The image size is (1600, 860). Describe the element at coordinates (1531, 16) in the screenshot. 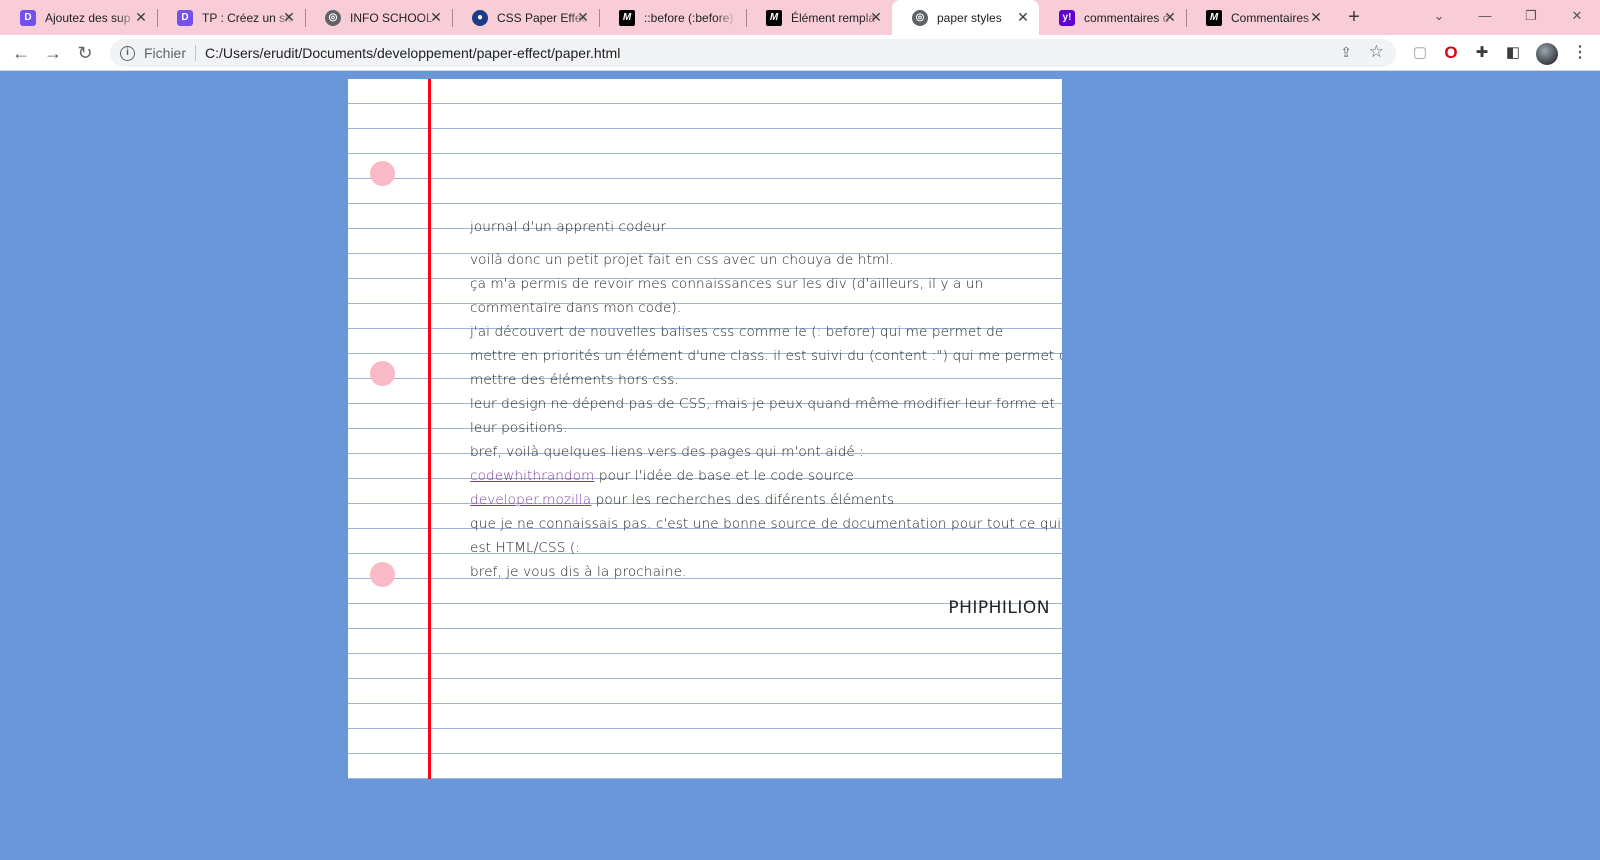

I see `restore-icon: ❐` at that location.